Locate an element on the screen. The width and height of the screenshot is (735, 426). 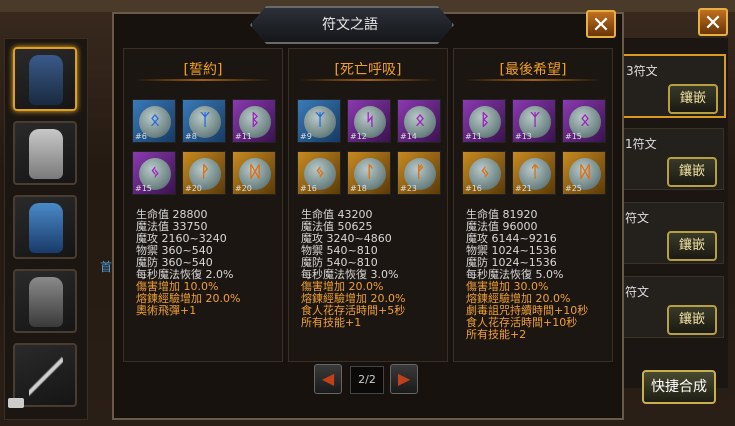
dialog-close-button: ✕ is located at coordinates (601, 24).